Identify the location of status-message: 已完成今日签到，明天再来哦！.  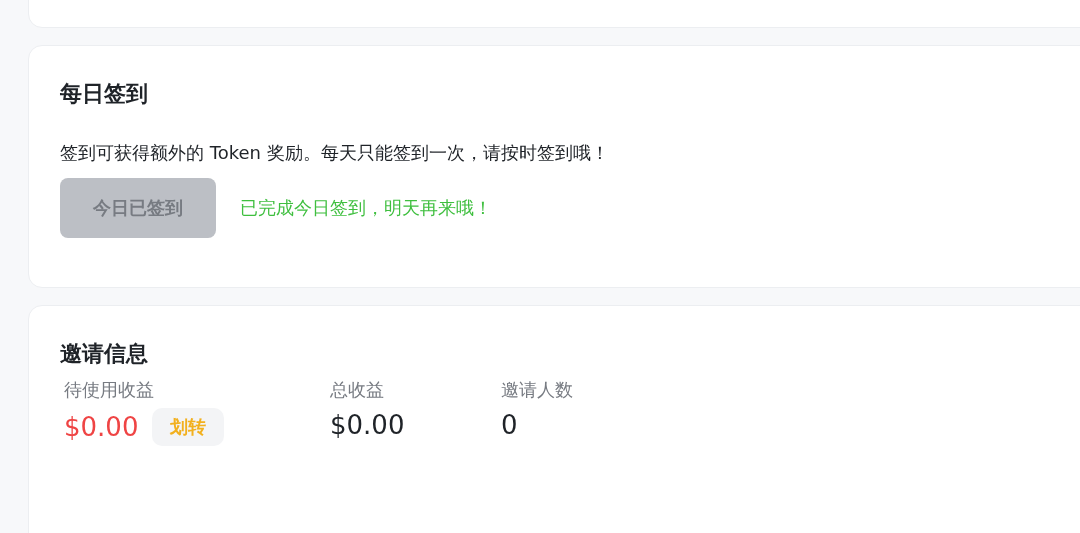
(366, 208).